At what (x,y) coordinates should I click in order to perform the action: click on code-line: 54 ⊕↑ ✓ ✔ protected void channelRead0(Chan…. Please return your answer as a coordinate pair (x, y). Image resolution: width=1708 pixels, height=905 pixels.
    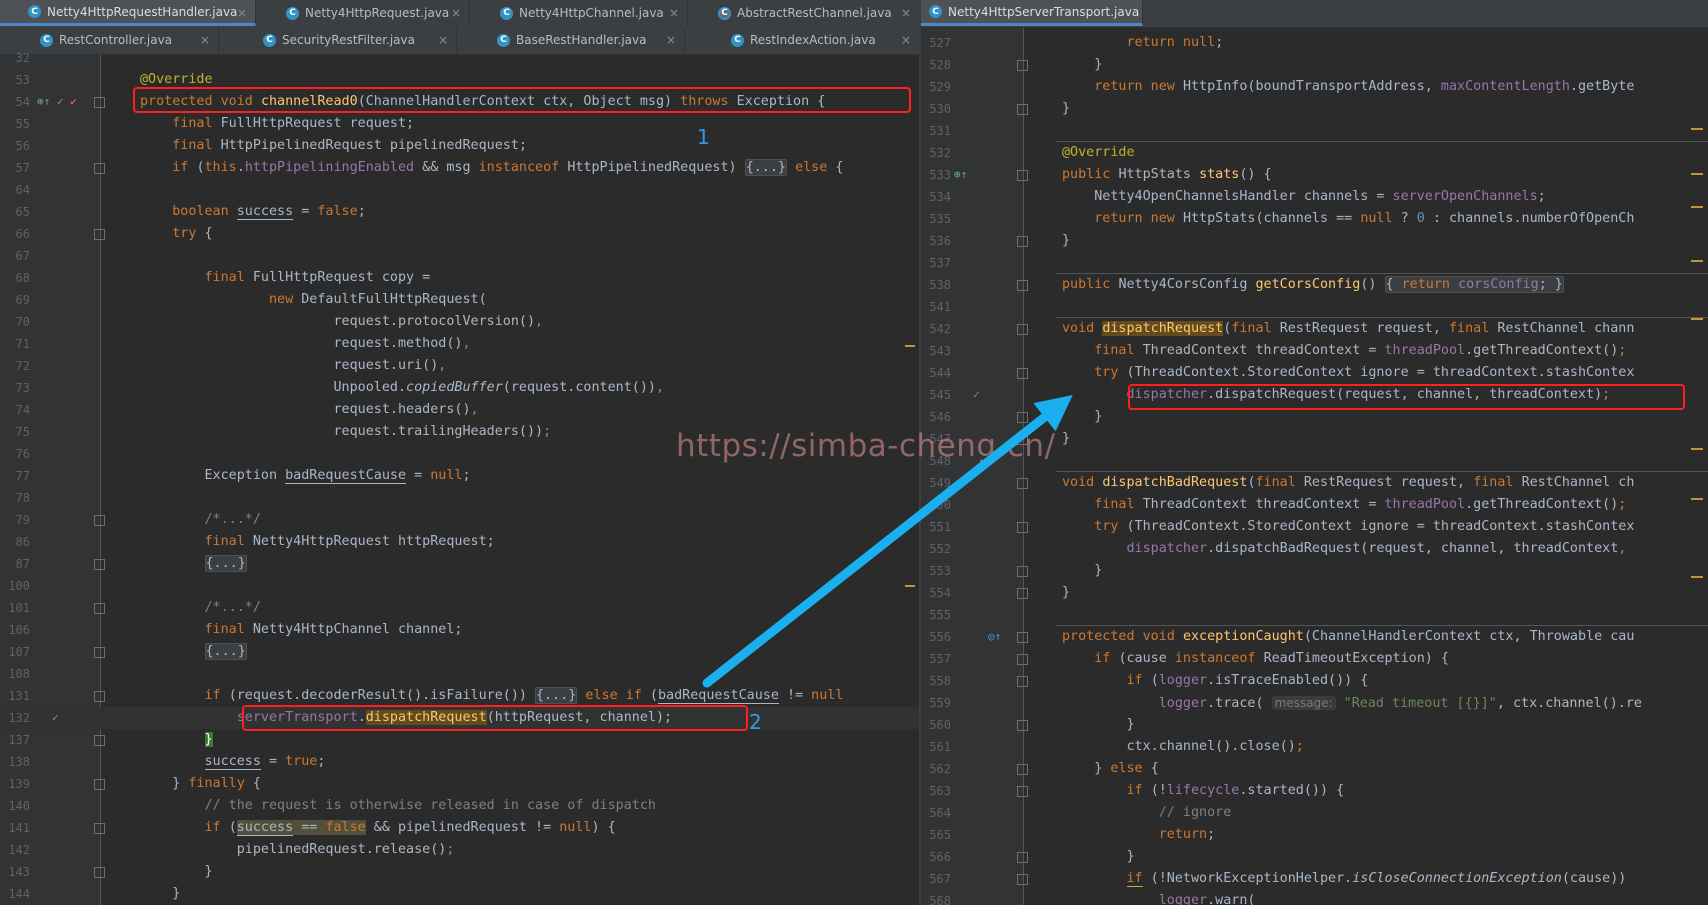
    Looking at the image, I should click on (460, 102).